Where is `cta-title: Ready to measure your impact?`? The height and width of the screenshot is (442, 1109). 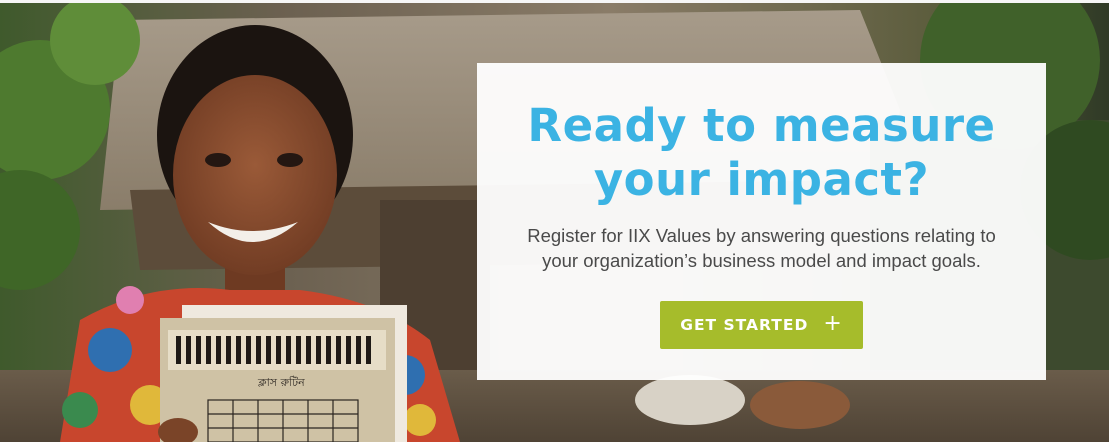 cta-title: Ready to measure your impact? is located at coordinates (761, 153).